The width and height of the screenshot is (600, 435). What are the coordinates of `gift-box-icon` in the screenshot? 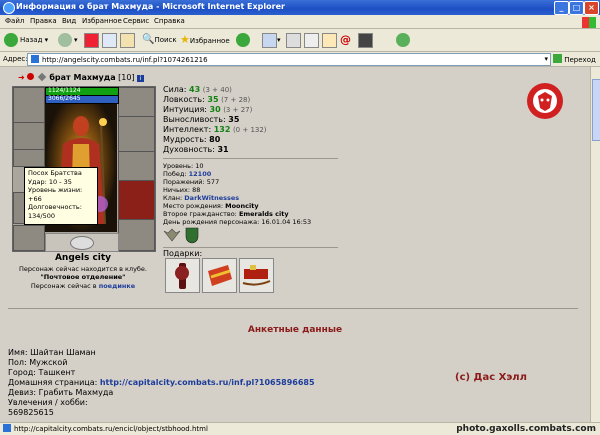 It's located at (220, 275).